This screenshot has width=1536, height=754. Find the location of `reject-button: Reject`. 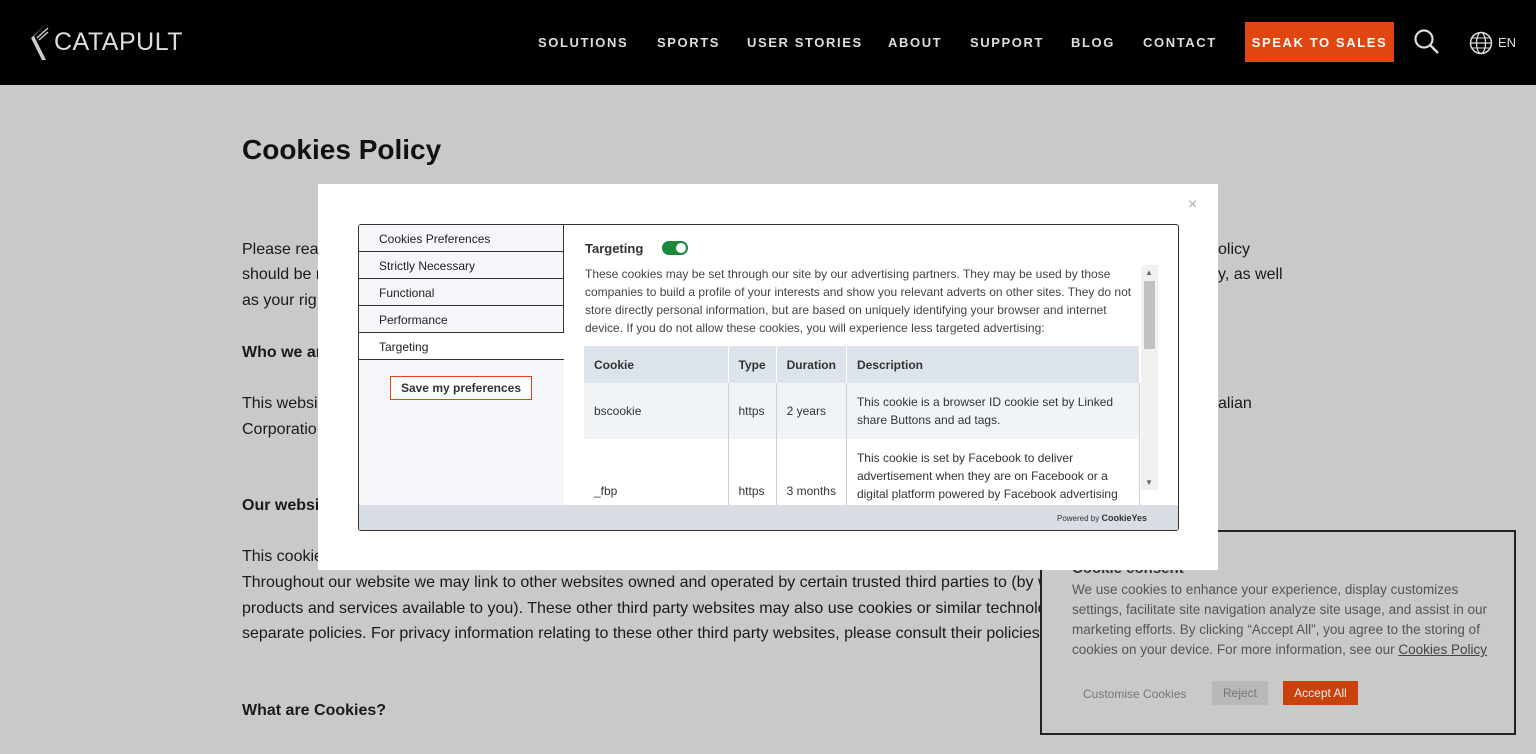

reject-button: Reject is located at coordinates (1240, 693).